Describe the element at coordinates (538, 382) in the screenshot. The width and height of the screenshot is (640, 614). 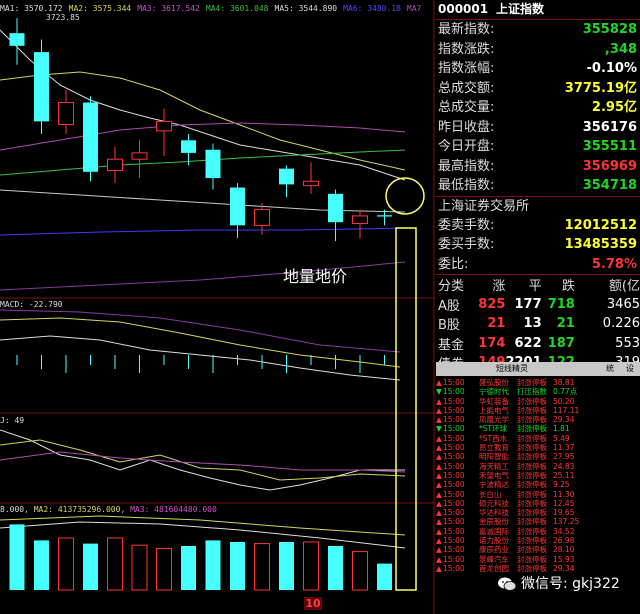
I see `alert-item: ▲ 15:00 盛弘股份 封涨停板 38.81` at that location.